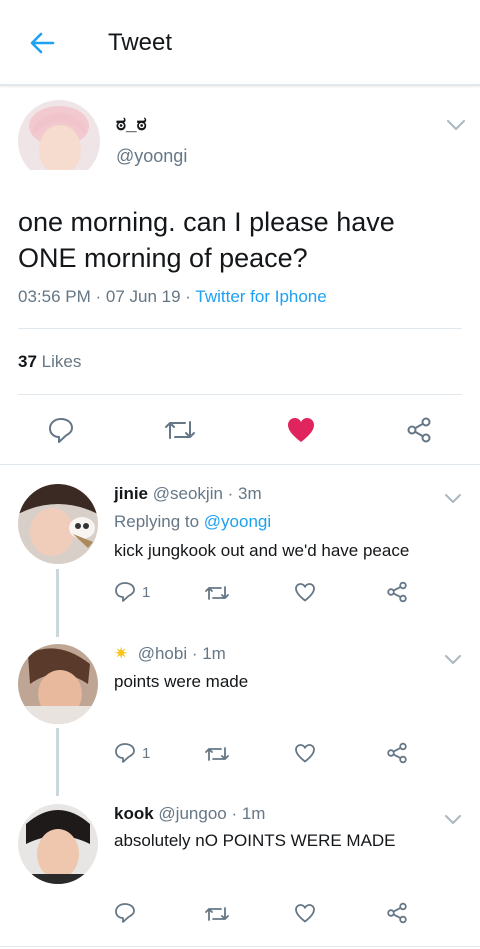 This screenshot has height=949, width=480. Describe the element at coordinates (27, 361) in the screenshot. I see `likes-count: 37` at that location.